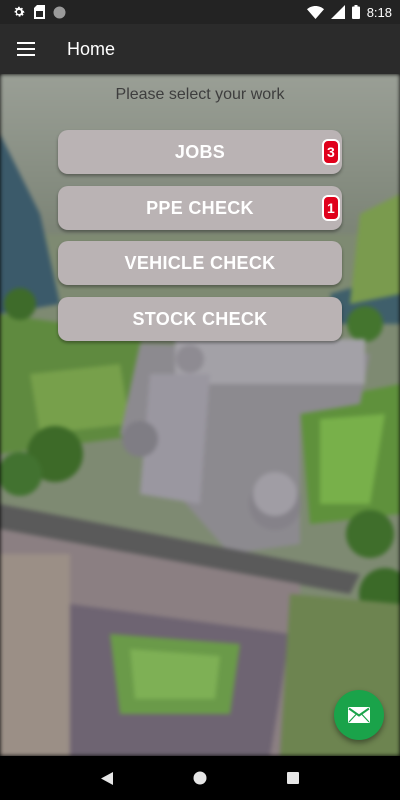 The width and height of the screenshot is (400, 800). What do you see at coordinates (39, 12) in the screenshot?
I see `sim-card-icon` at bounding box center [39, 12].